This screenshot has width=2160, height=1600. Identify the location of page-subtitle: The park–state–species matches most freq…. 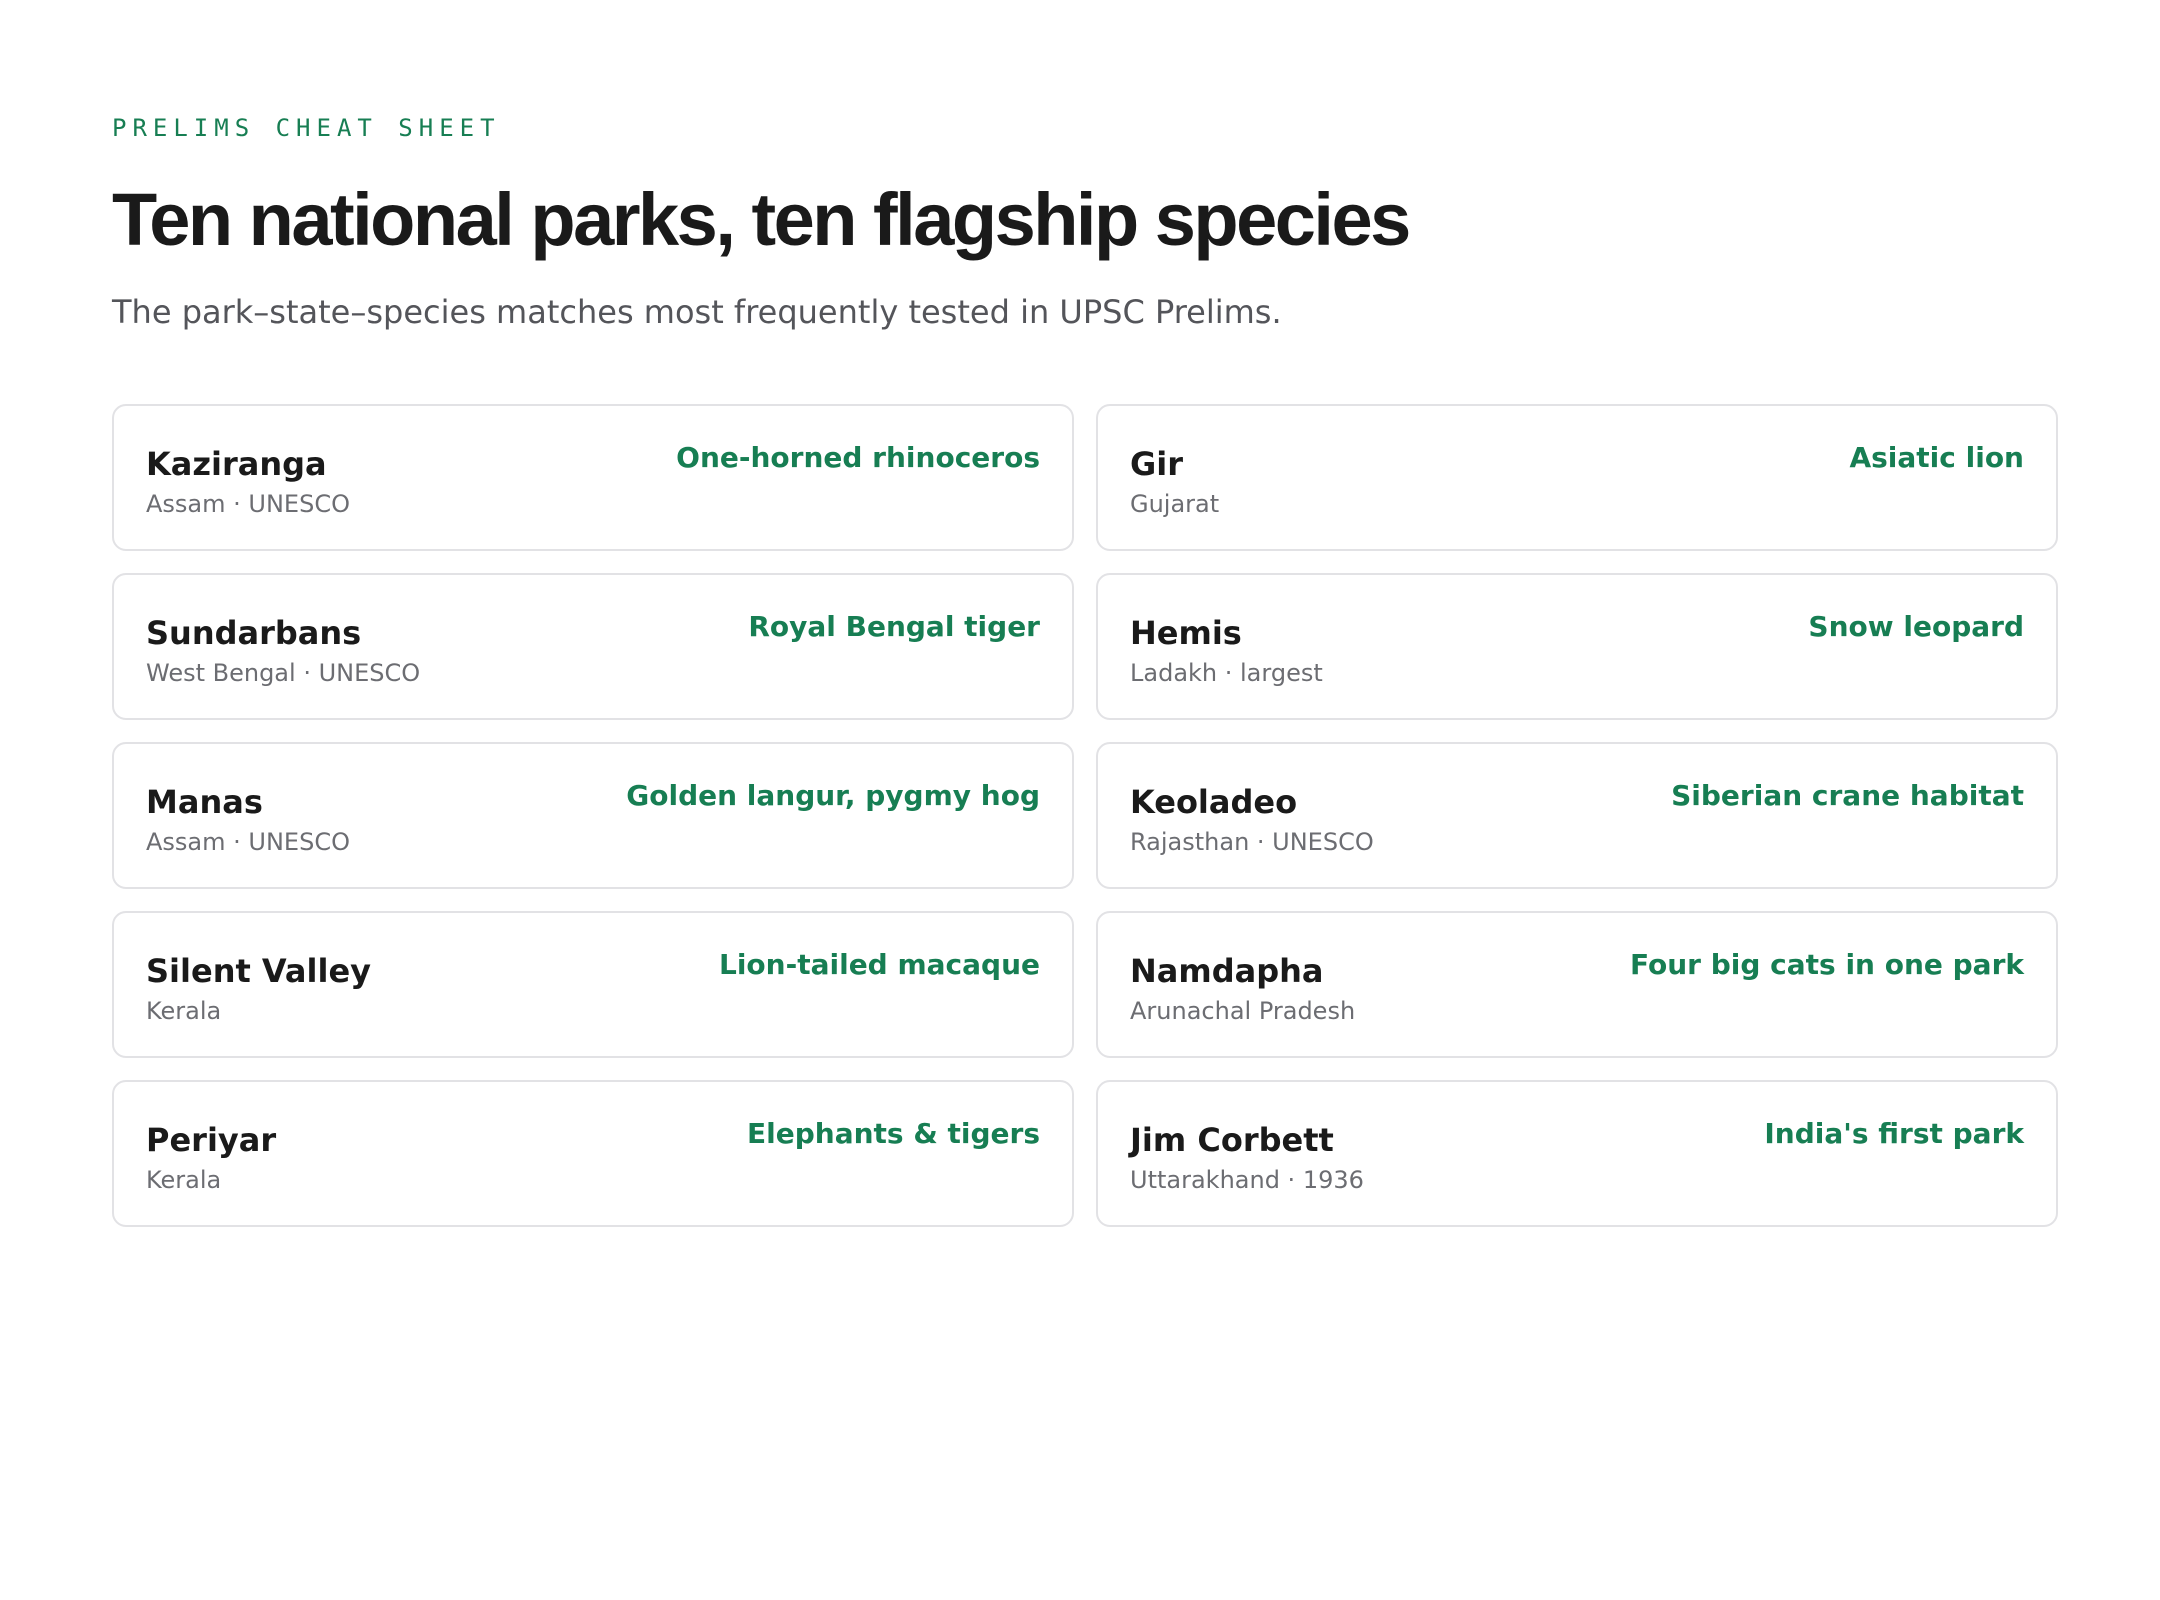
(697, 312).